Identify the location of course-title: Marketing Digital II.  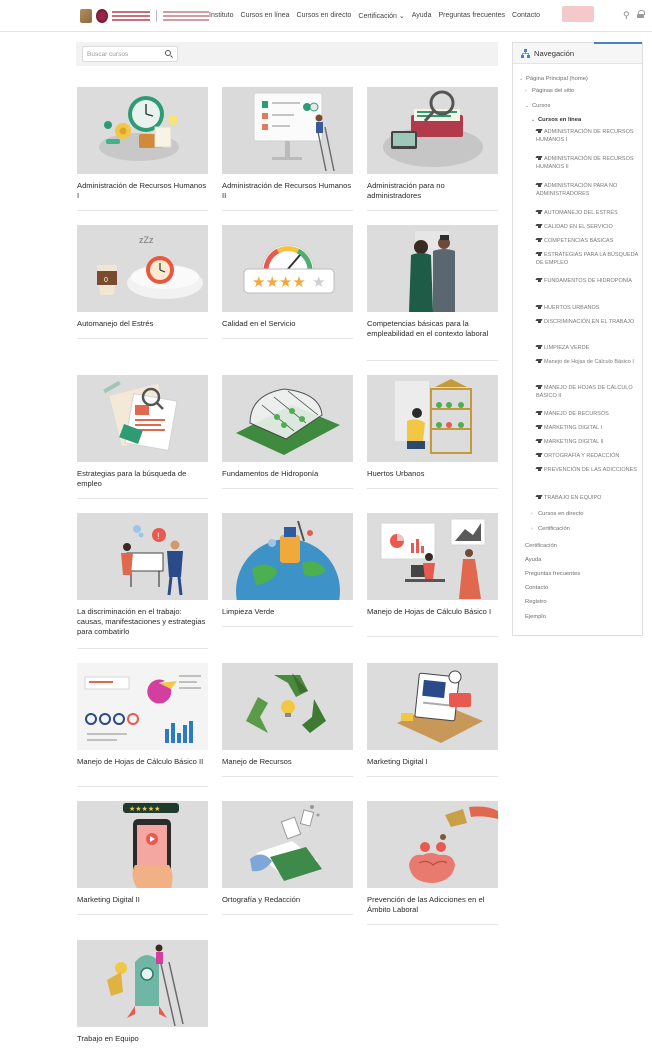
(142, 900).